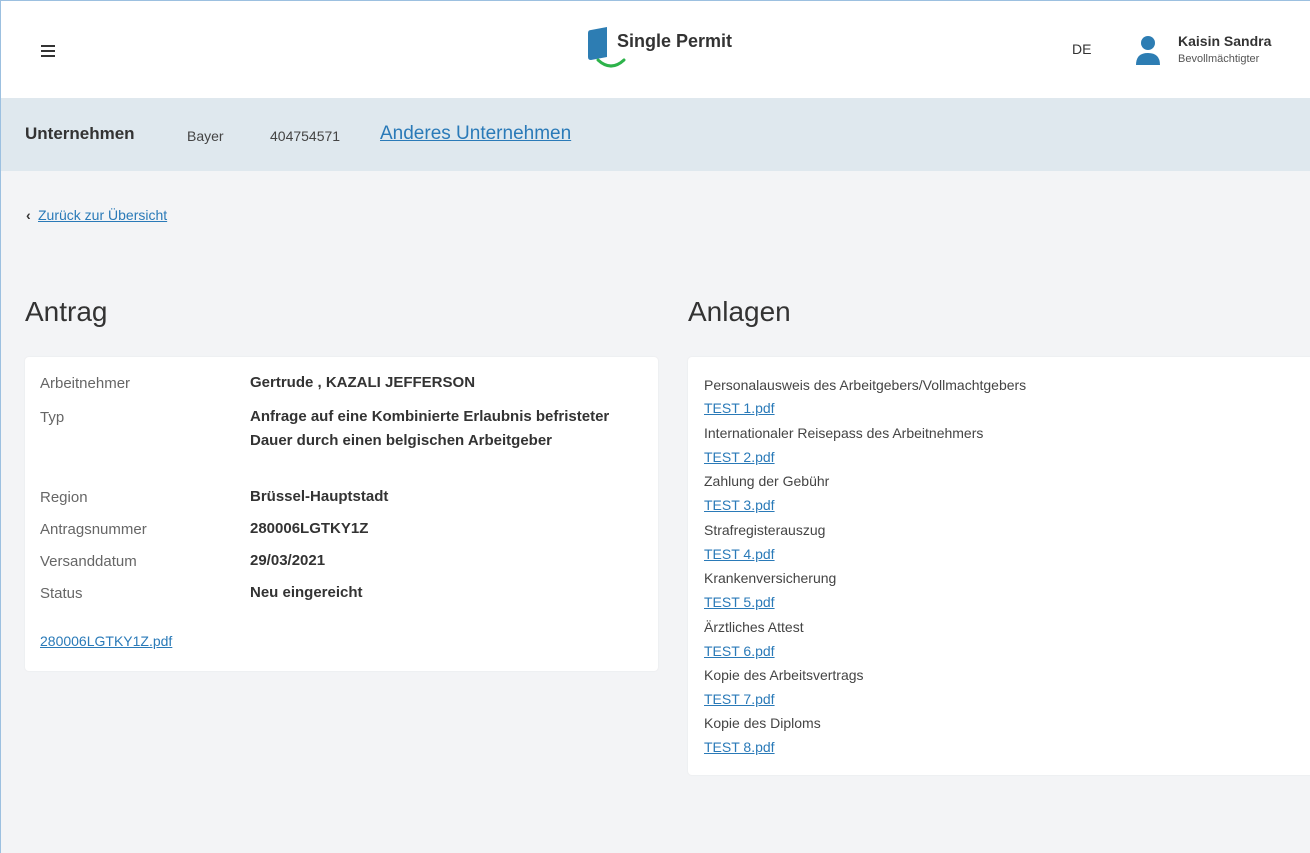  I want to click on user-role: Bevollmächtigter, so click(1219, 59).